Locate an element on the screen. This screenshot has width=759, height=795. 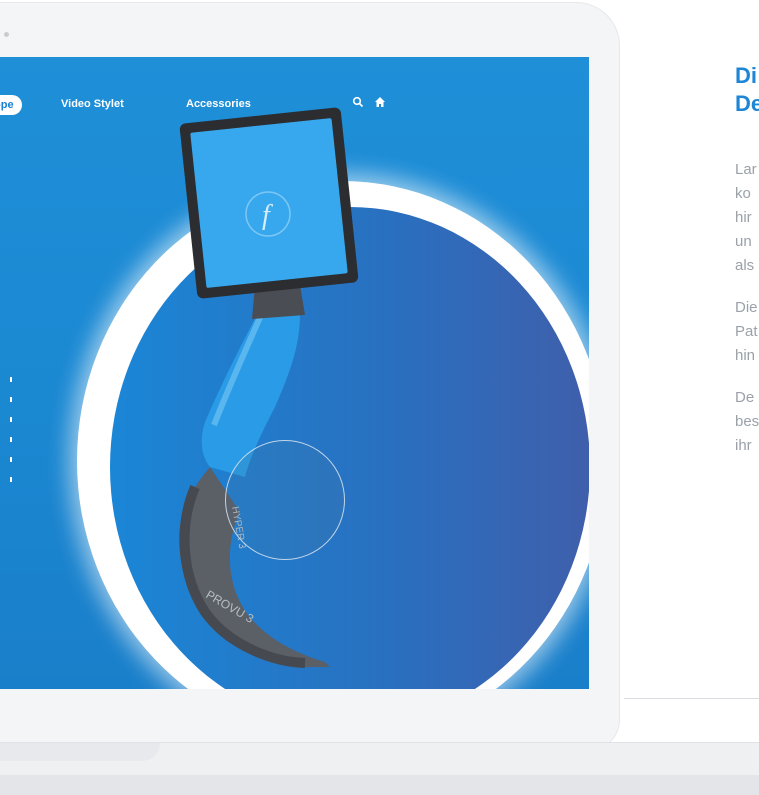
section-divider is located at coordinates (691, 698).